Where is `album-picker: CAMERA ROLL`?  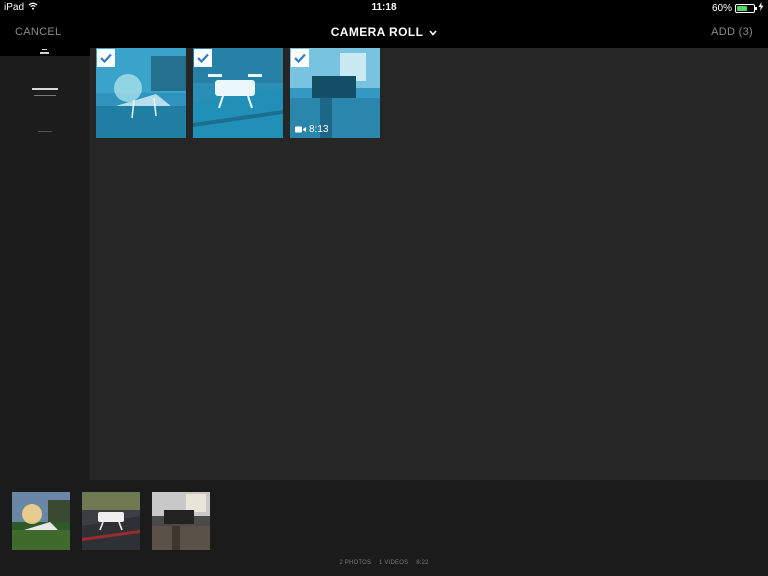
album-picker: CAMERA ROLL is located at coordinates (384, 32).